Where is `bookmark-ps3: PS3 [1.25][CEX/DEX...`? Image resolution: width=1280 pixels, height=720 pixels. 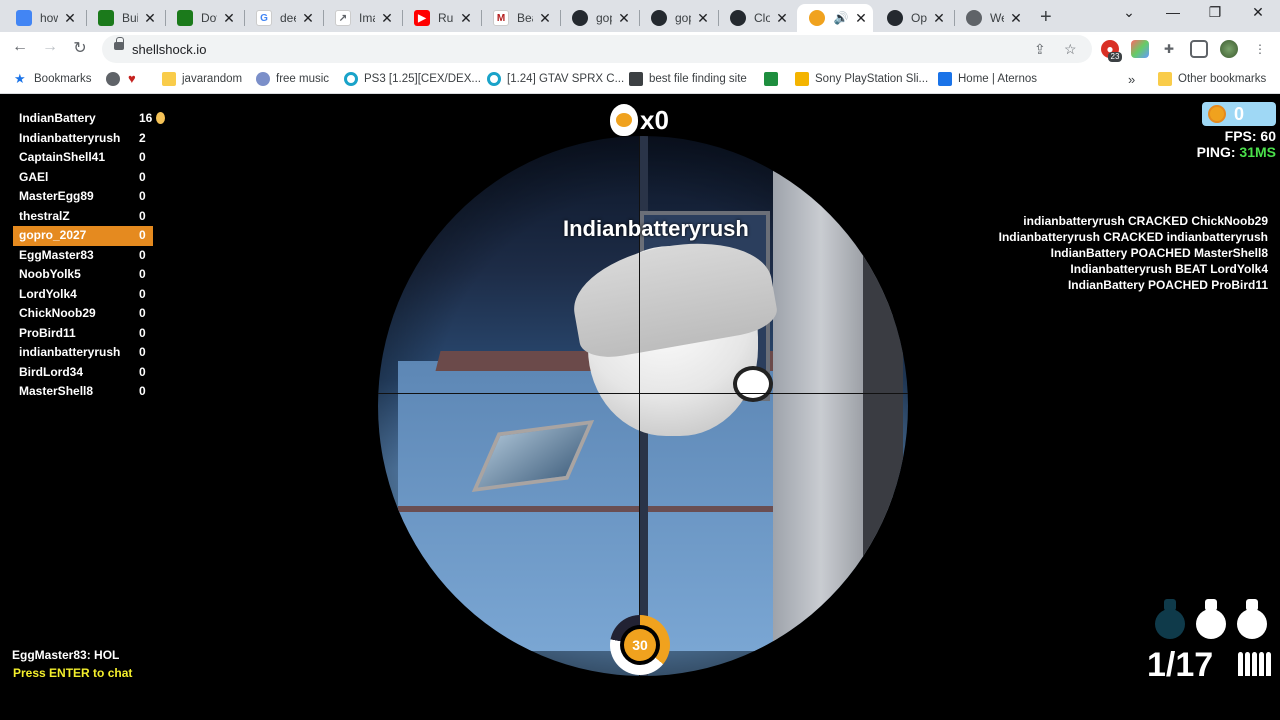 bookmark-ps3: PS3 [1.25][CEX/DEX... is located at coordinates (412, 79).